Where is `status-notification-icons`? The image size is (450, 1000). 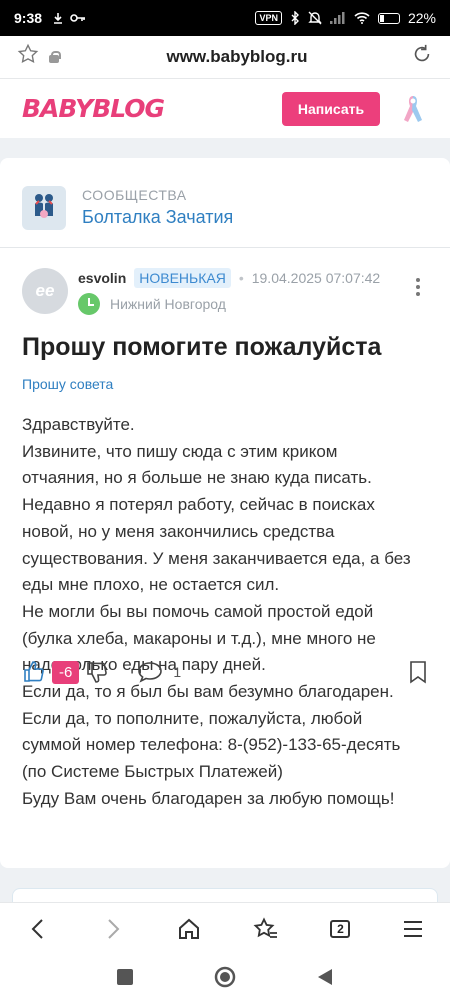
status-notification-icons is located at coordinates (69, 18).